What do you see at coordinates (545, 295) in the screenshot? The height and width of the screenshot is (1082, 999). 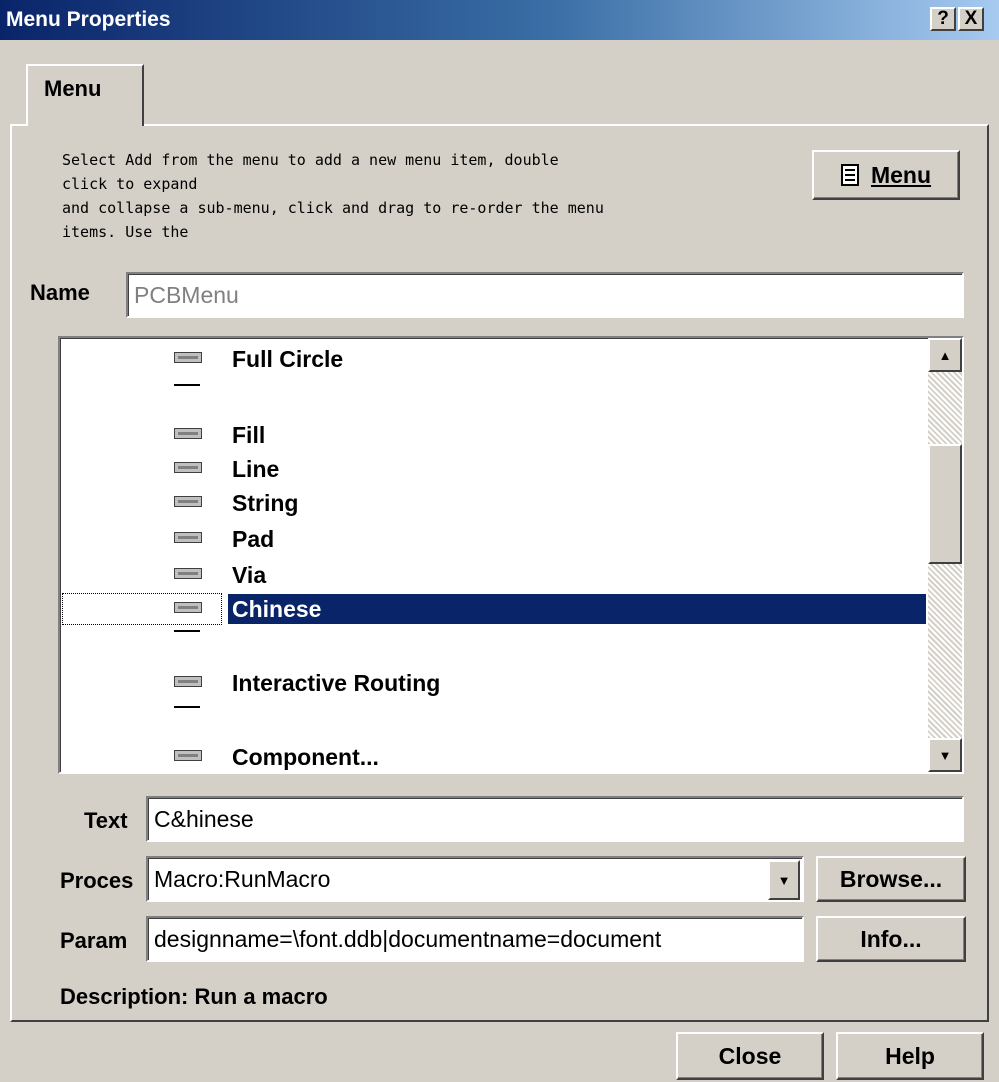 I see `name-field: PCBMenu` at bounding box center [545, 295].